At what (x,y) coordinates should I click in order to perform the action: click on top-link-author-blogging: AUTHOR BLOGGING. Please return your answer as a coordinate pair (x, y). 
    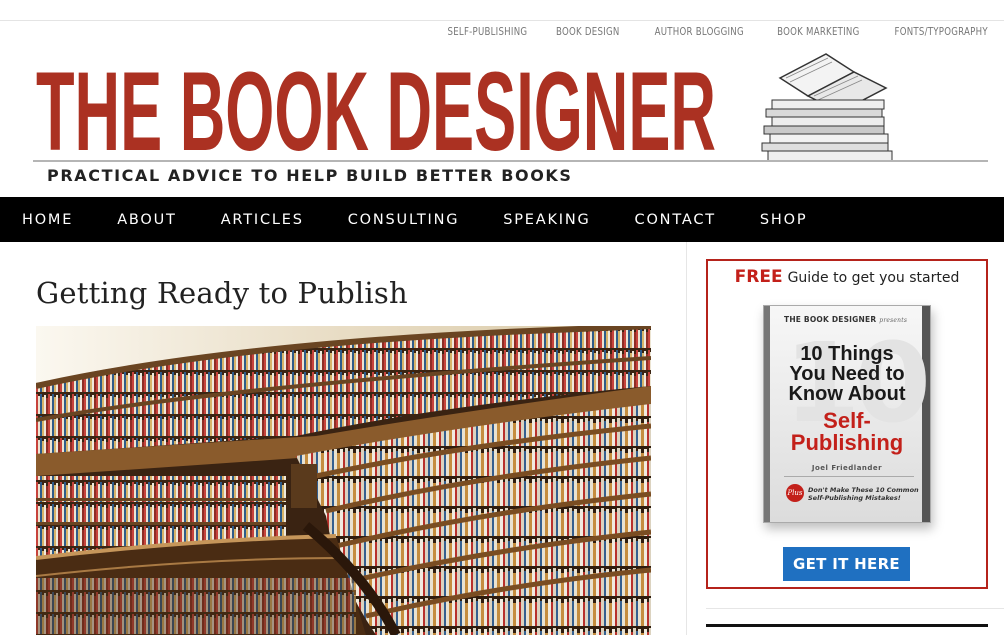
    Looking at the image, I should click on (698, 32).